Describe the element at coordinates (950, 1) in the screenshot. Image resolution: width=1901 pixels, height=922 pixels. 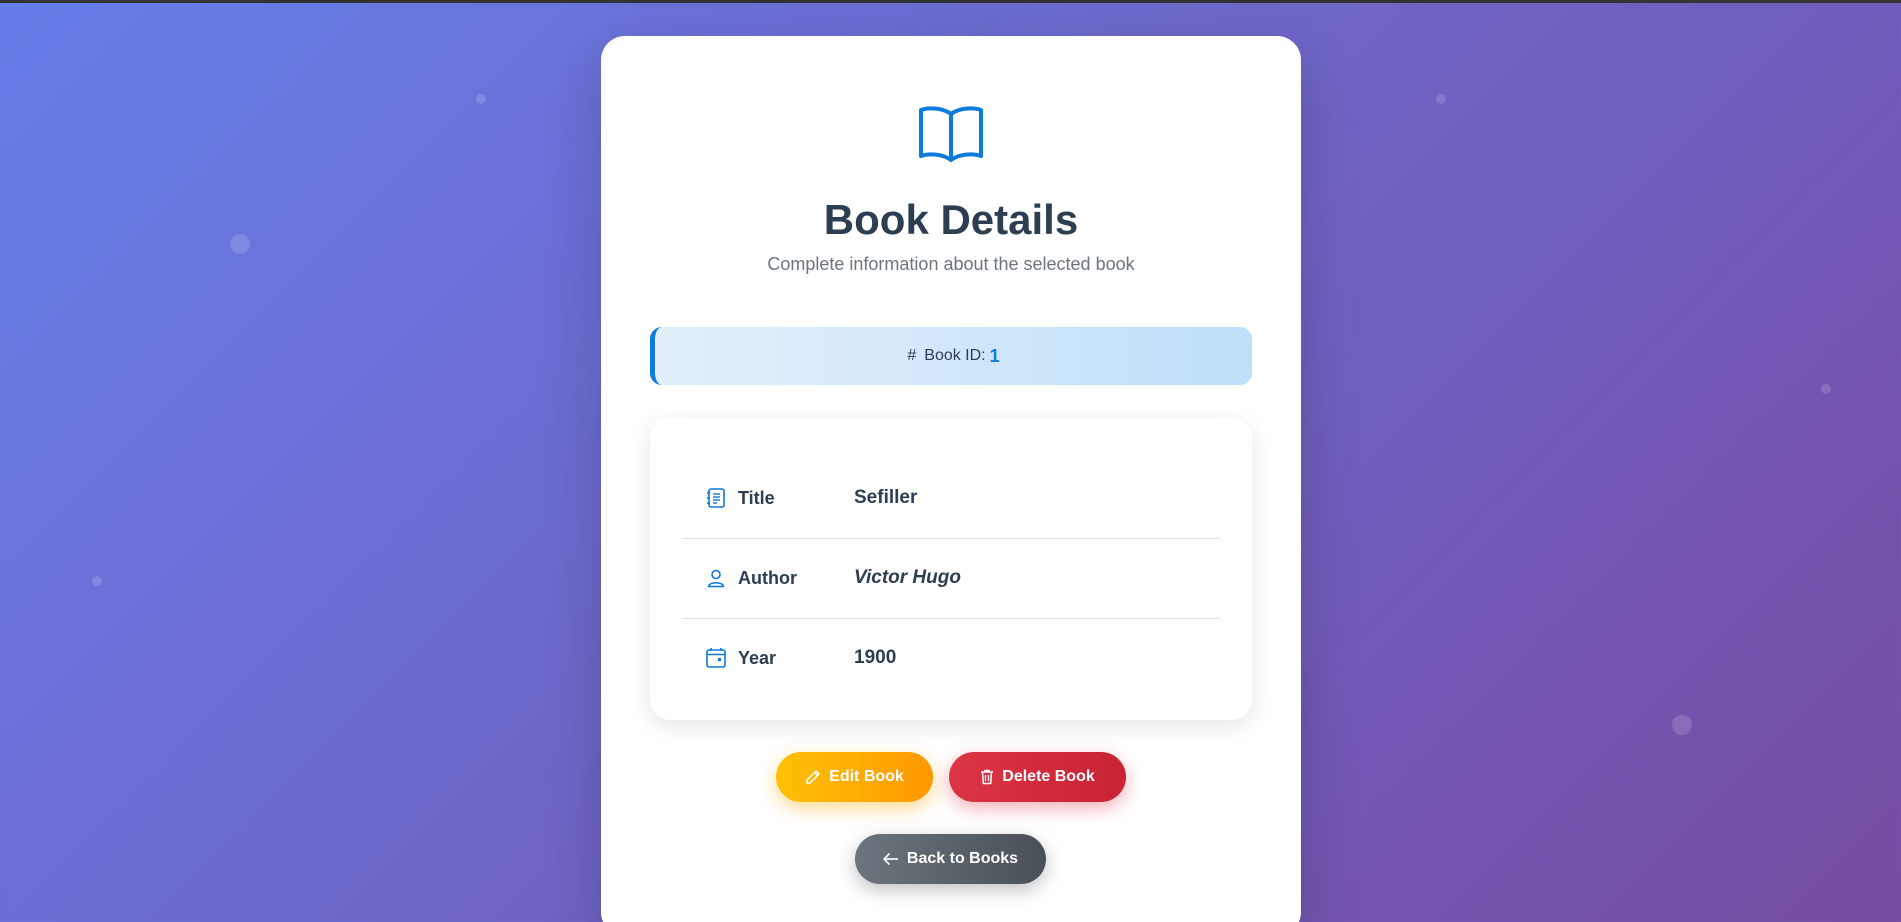
I see `window-top-border` at that location.